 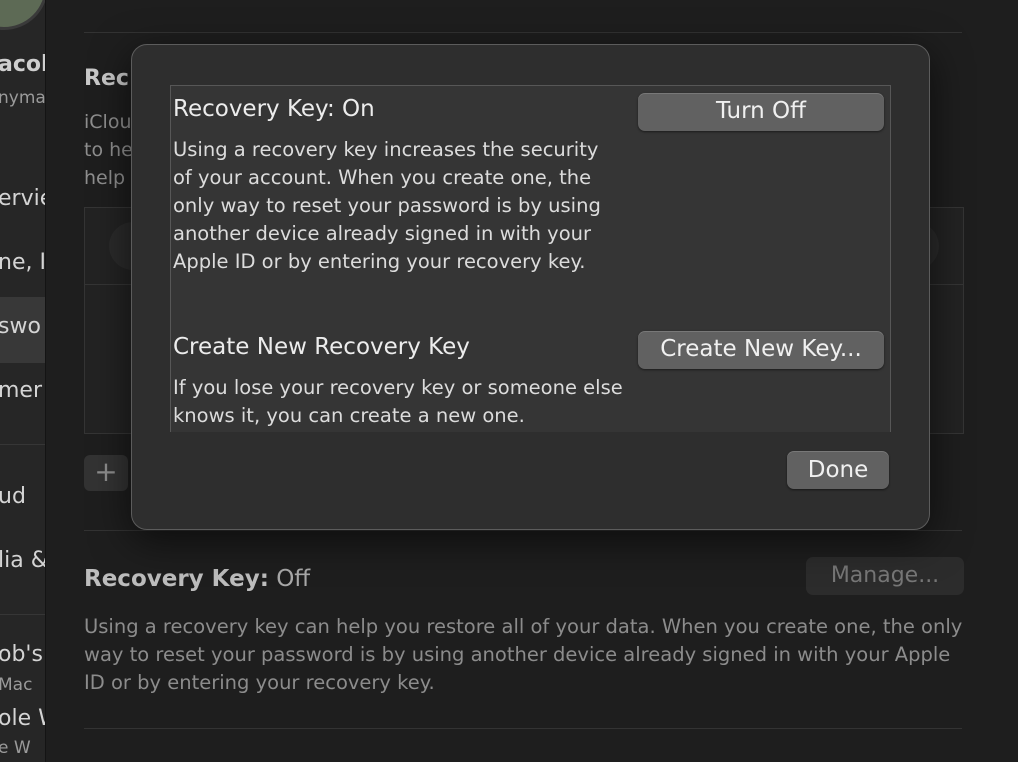 I want to click on section-desc-line: iClou, so click(x=108, y=122).